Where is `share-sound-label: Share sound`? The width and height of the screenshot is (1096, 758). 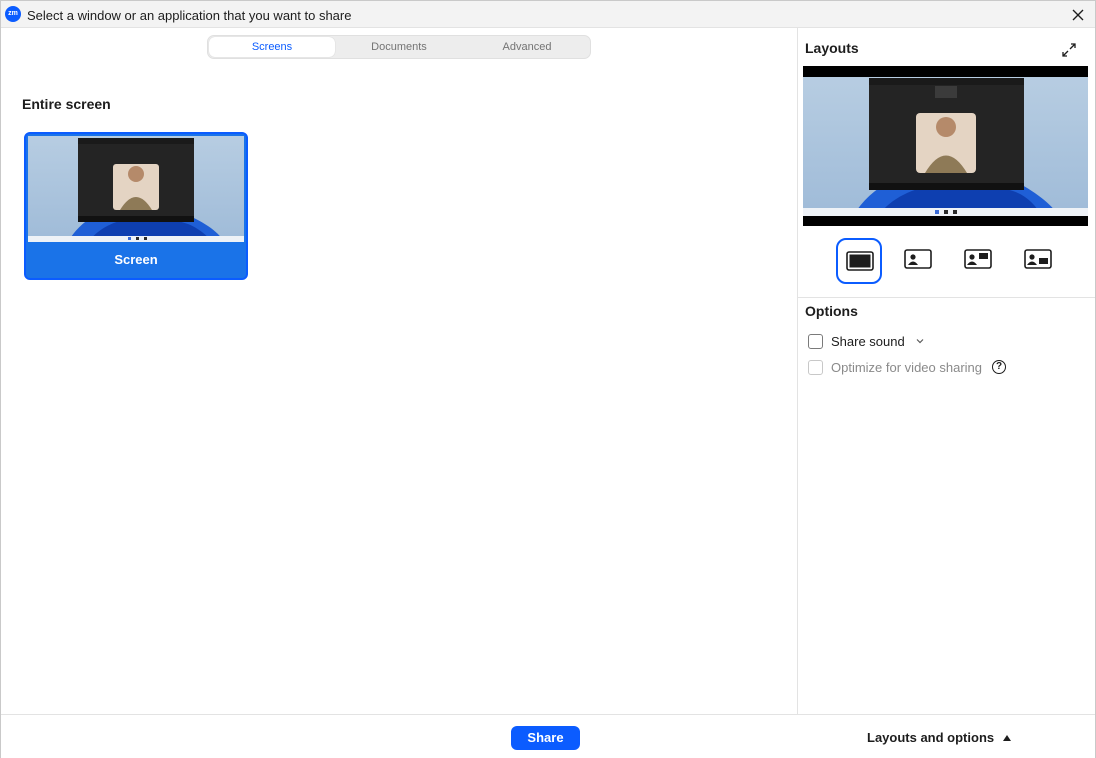 share-sound-label: Share sound is located at coordinates (868, 341).